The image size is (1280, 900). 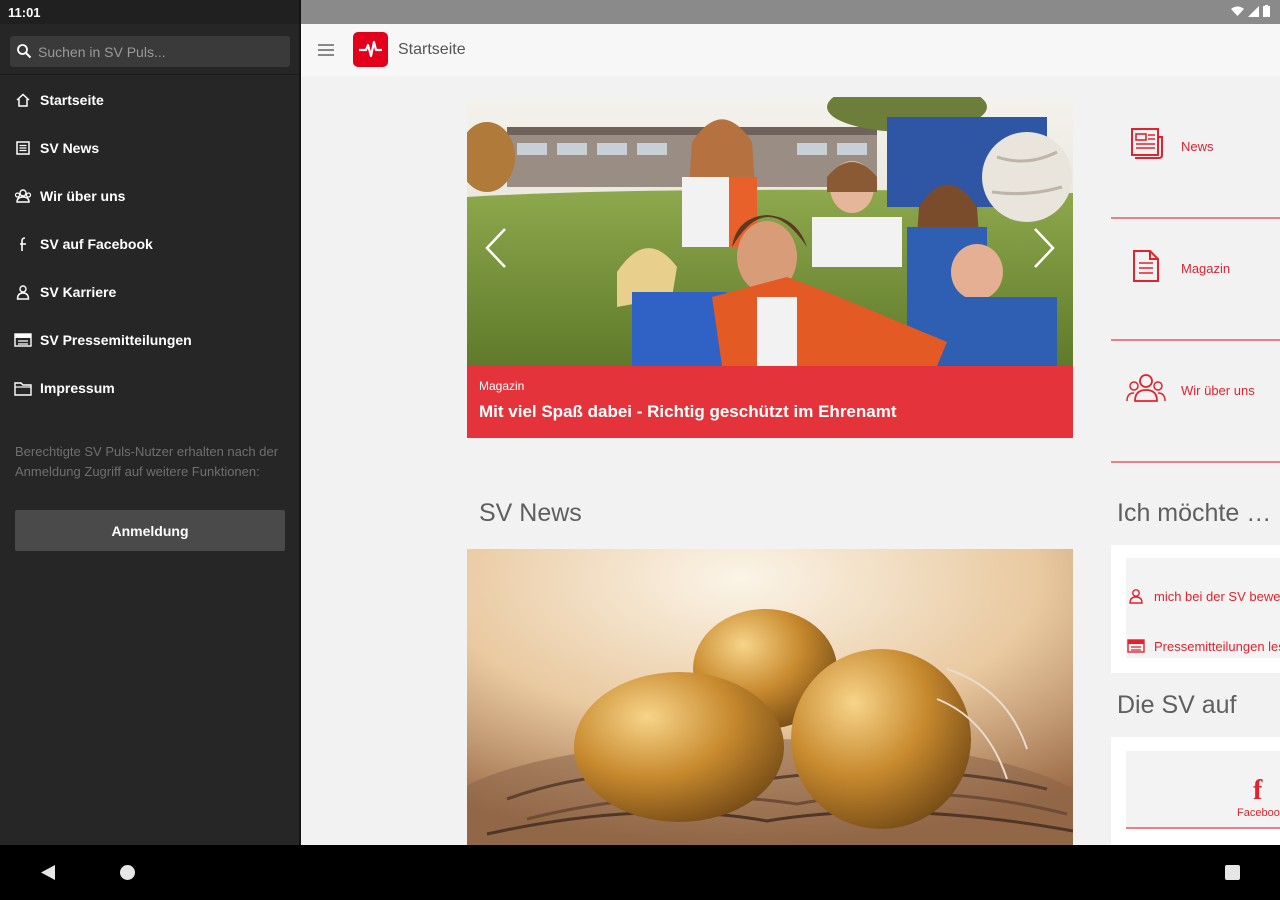 I want to click on pulse-logo-icon, so click(x=370, y=49).